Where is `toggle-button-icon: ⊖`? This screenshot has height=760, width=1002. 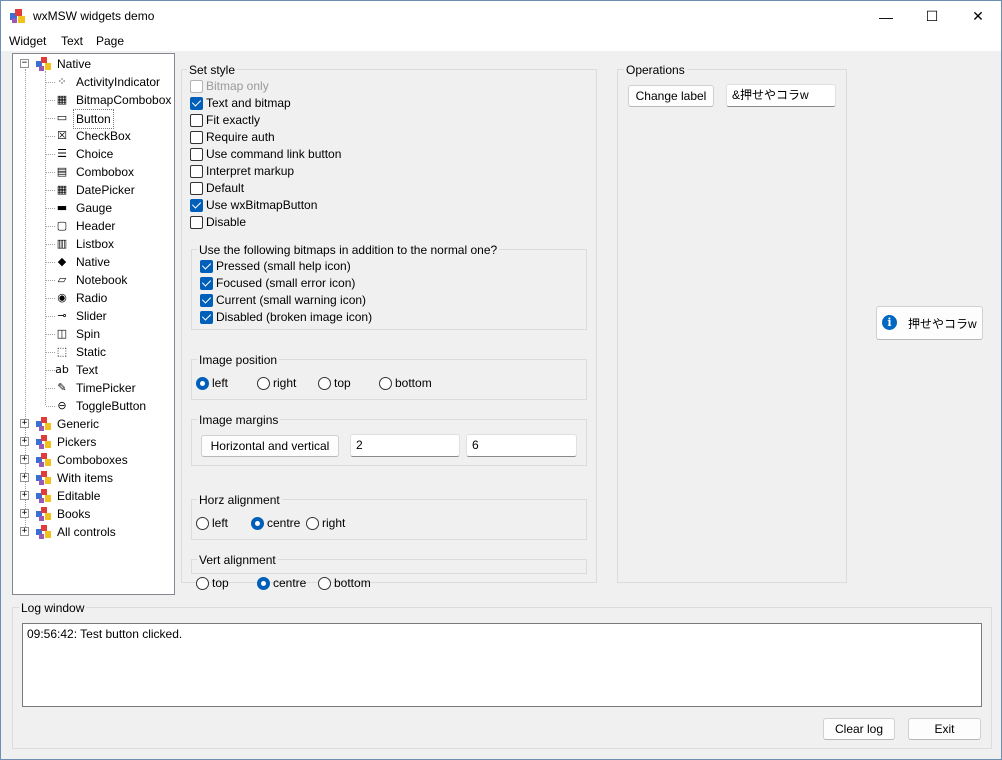
toggle-button-icon: ⊖ is located at coordinates (62, 405).